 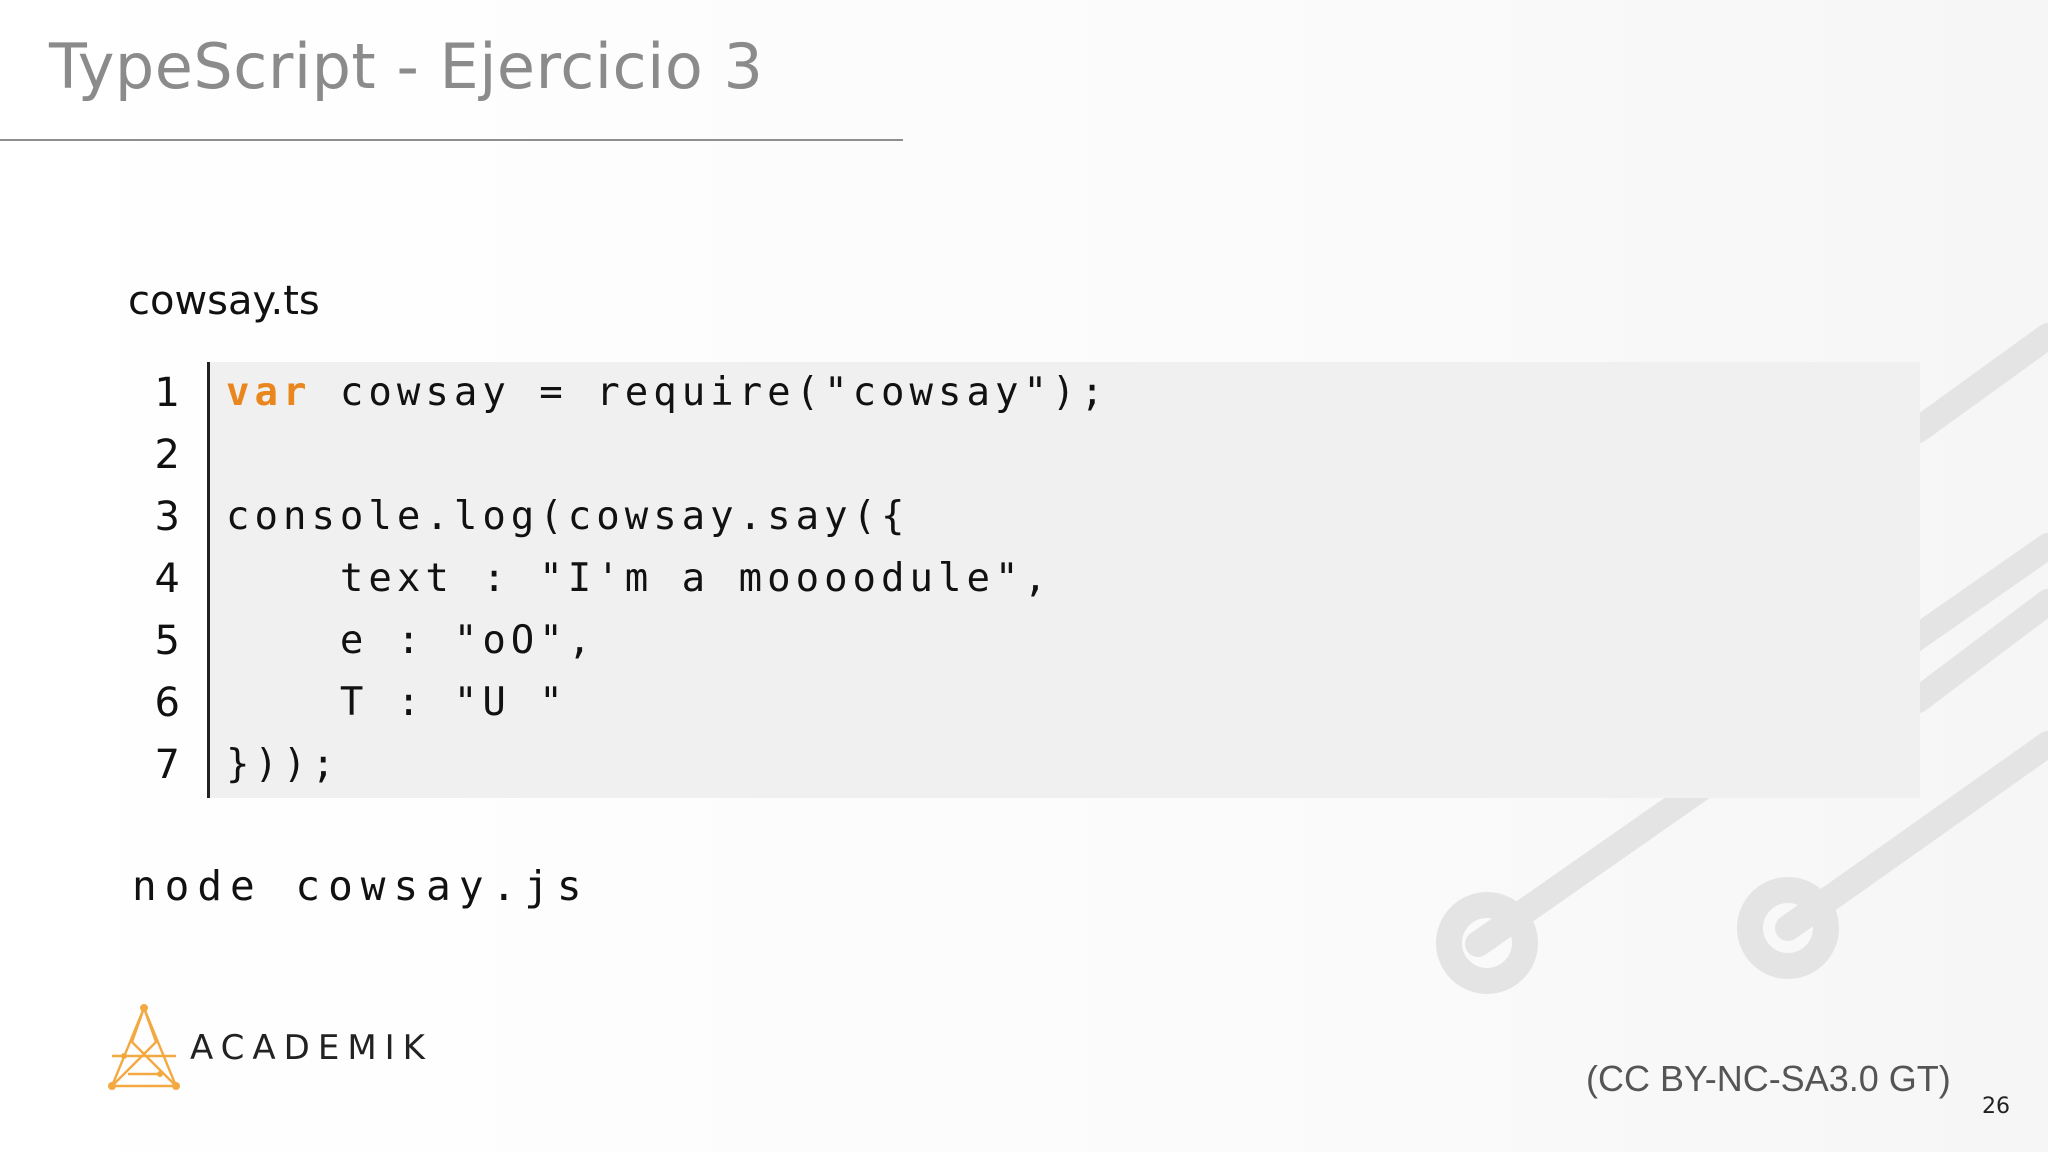 I want to click on line-number: 1, so click(x=167, y=393).